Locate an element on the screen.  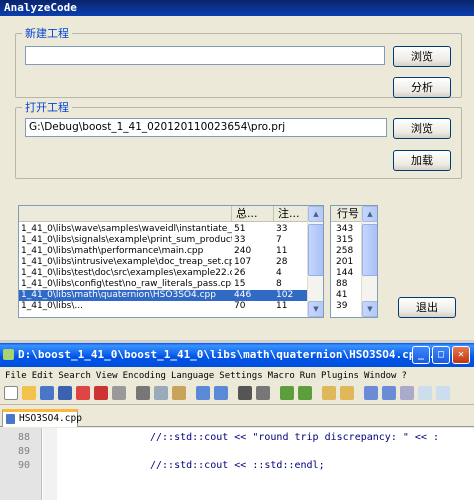
load-button: 加载 is located at coordinates (422, 160).